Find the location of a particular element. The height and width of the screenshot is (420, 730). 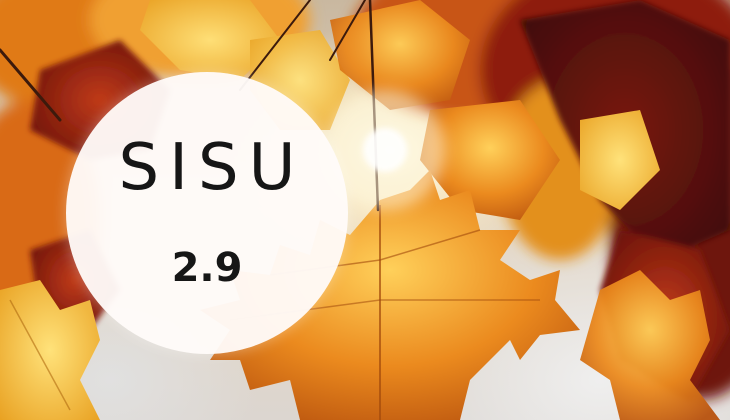

brand-version: 2.9 is located at coordinates (207, 268).